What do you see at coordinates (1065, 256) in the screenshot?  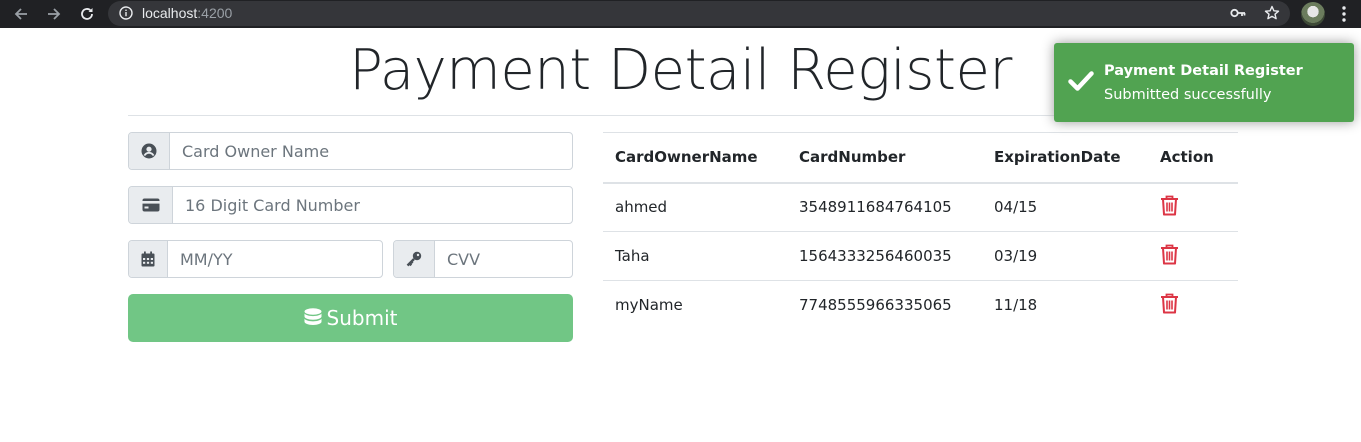 I see `cell-expiration: 03/19` at bounding box center [1065, 256].